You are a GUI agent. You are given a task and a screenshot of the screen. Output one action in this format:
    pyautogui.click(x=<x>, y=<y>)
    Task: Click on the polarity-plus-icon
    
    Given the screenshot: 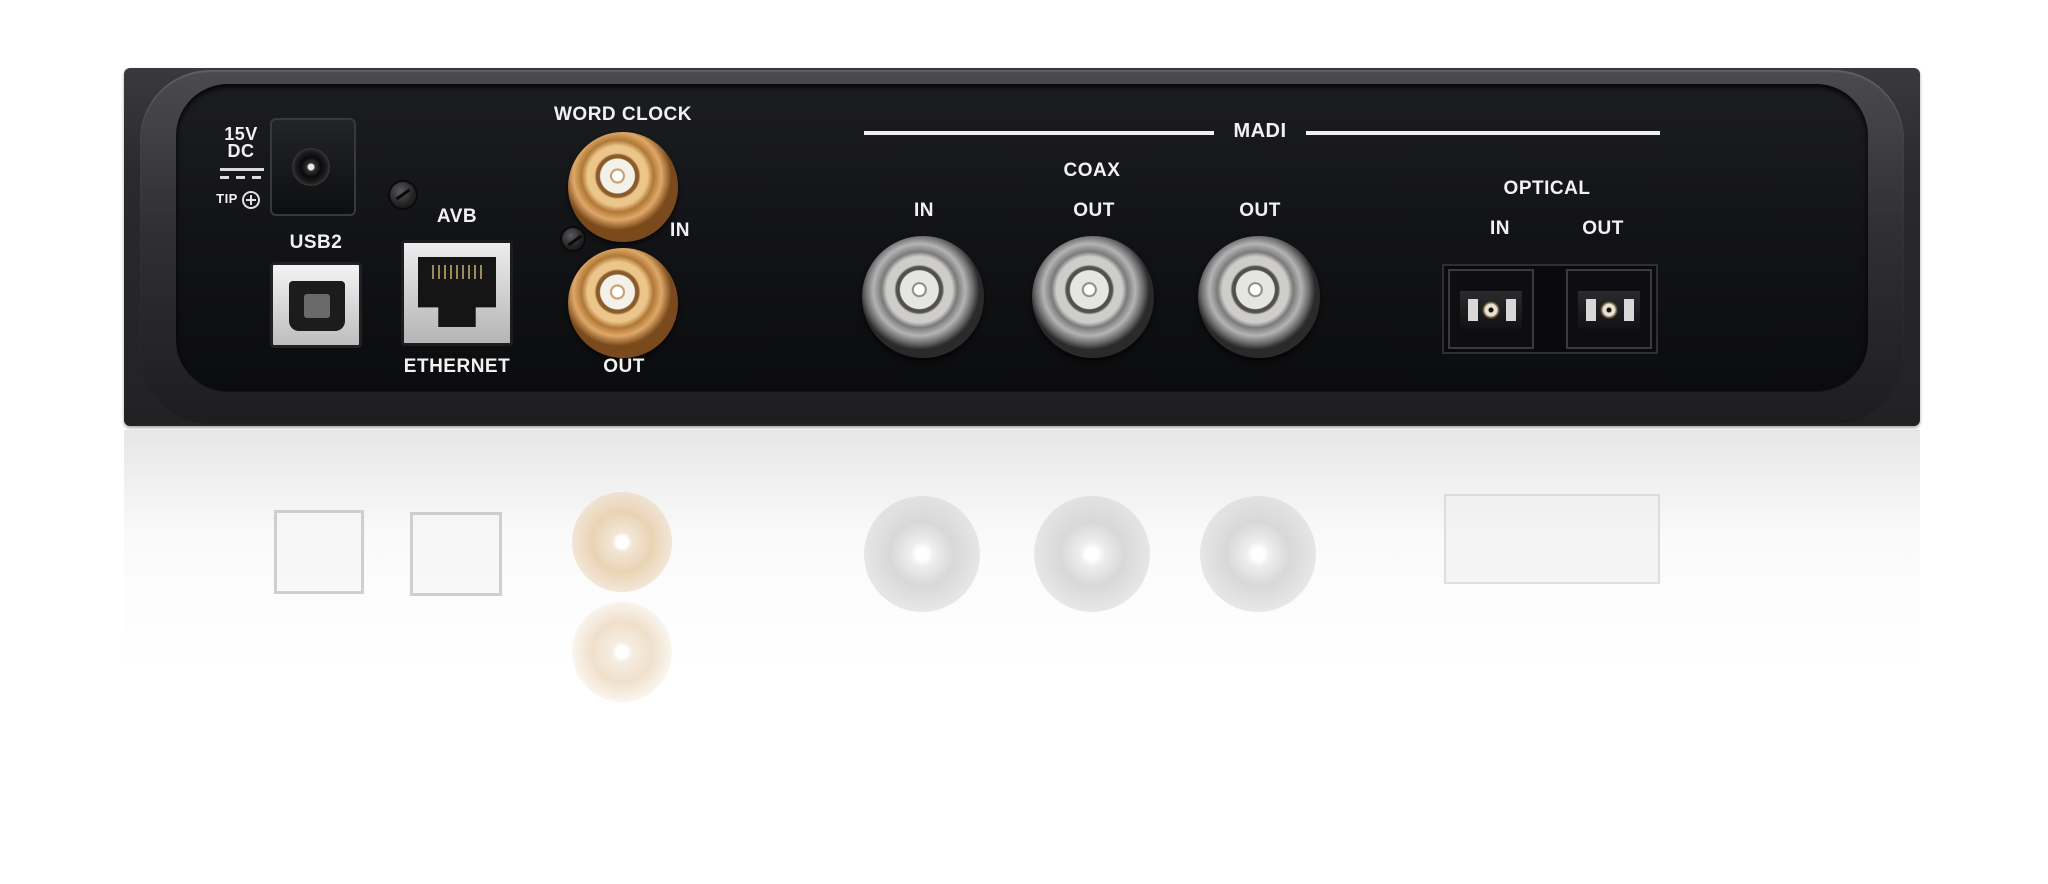 What is the action you would take?
    pyautogui.click(x=251, y=200)
    